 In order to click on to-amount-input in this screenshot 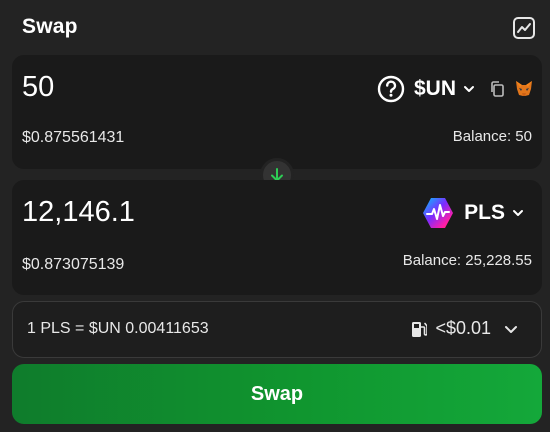, I will do `click(152, 212)`.